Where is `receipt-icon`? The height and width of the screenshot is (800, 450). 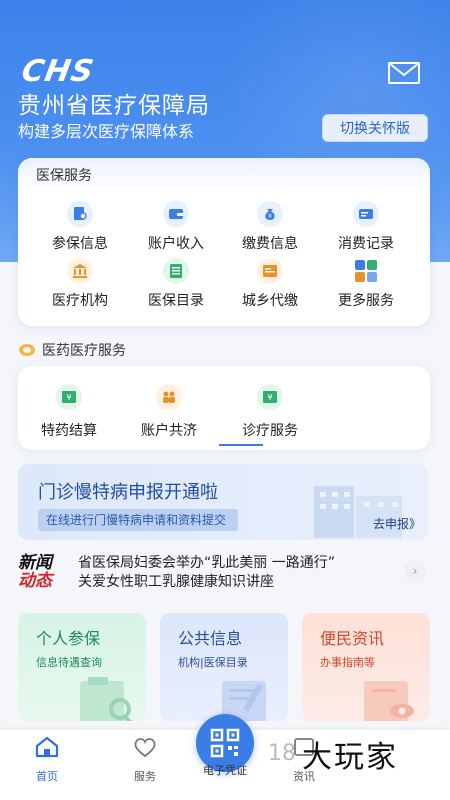 receipt-icon is located at coordinates (270, 271).